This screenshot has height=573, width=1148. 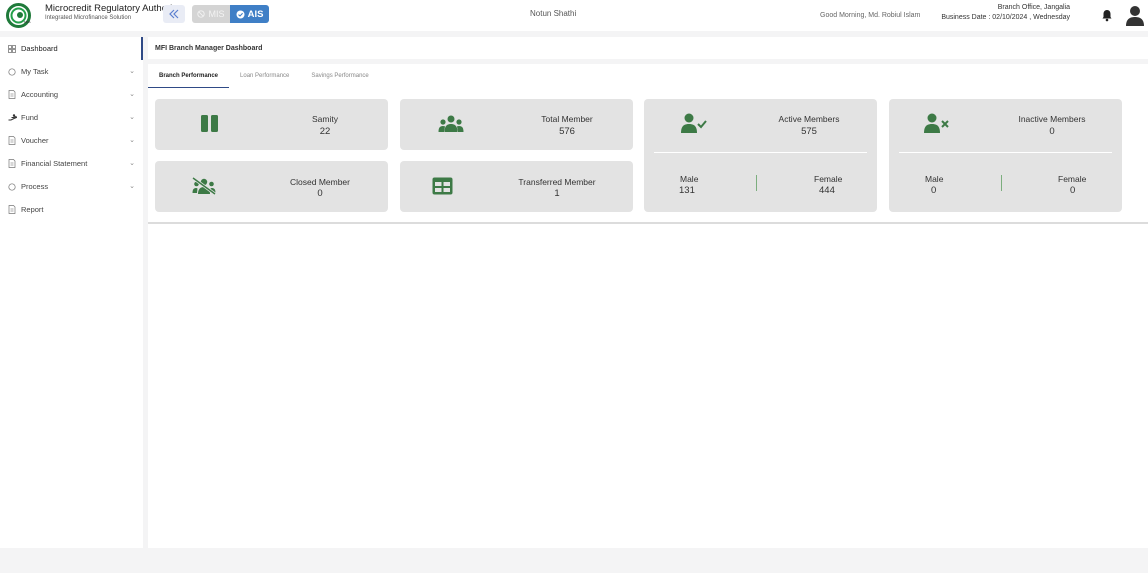 What do you see at coordinates (325, 119) in the screenshot?
I see `samity-label: Samity` at bounding box center [325, 119].